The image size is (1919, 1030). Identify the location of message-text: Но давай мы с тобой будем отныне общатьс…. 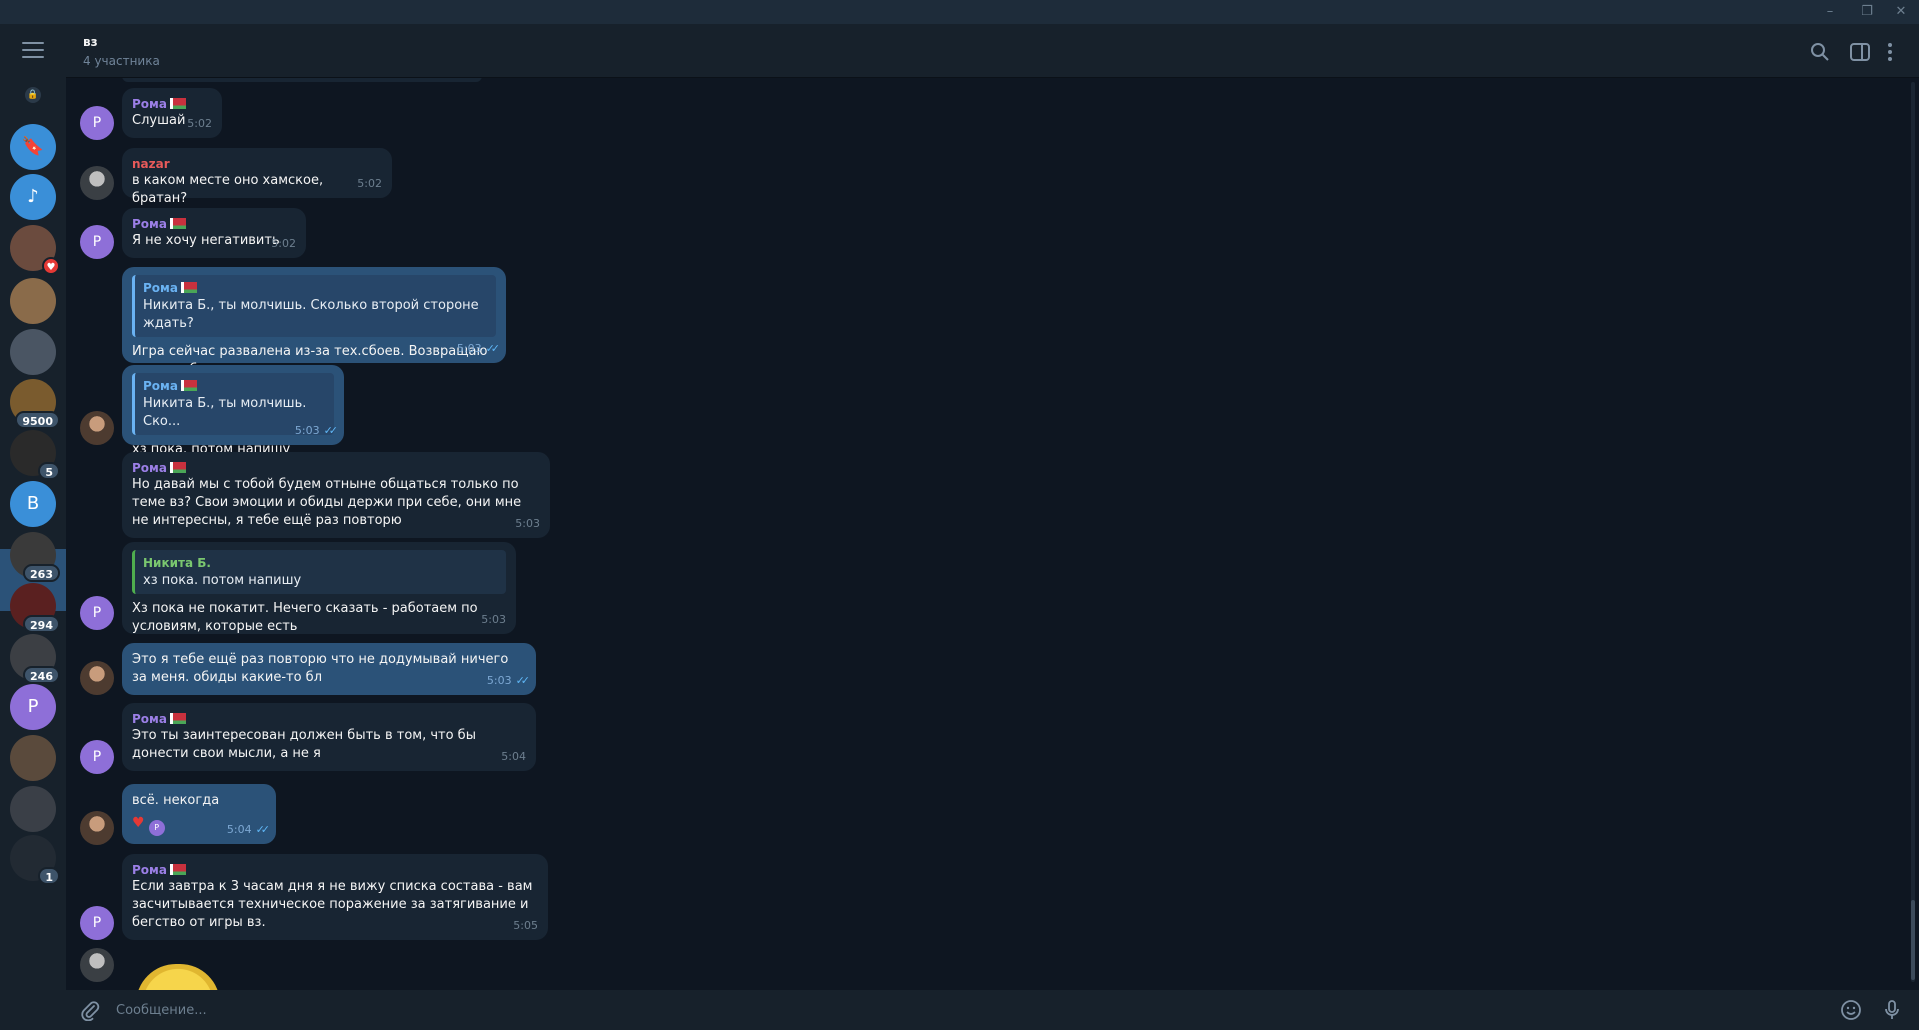
(327, 502).